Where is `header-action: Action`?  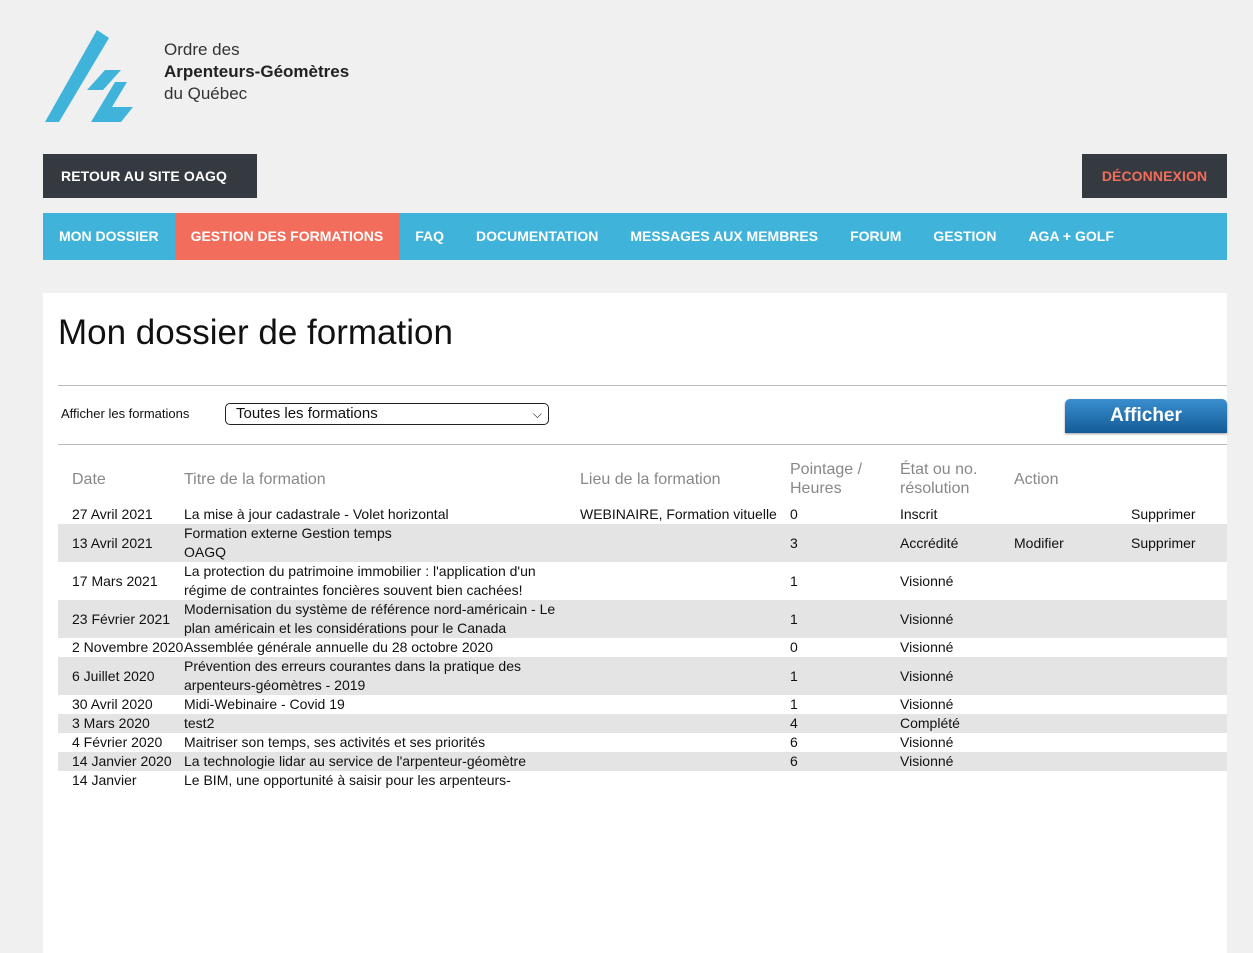
header-action: Action is located at coordinates (1036, 479).